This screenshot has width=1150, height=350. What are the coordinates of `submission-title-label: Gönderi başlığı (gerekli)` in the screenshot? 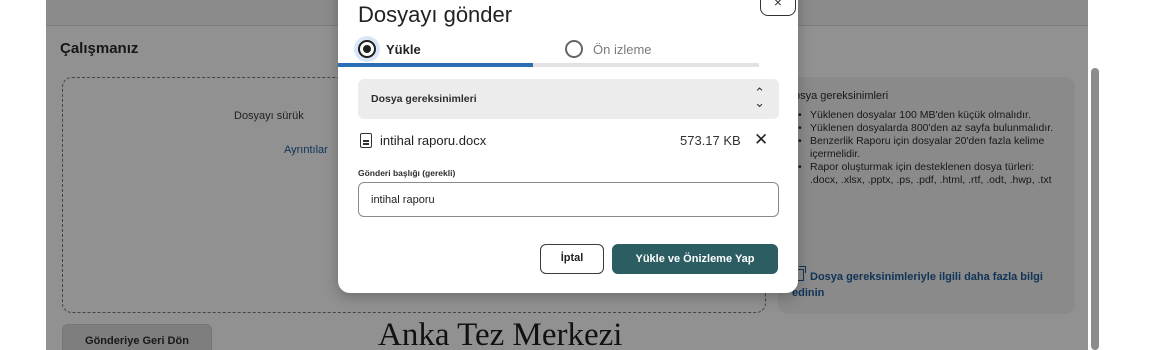 It's located at (407, 173).